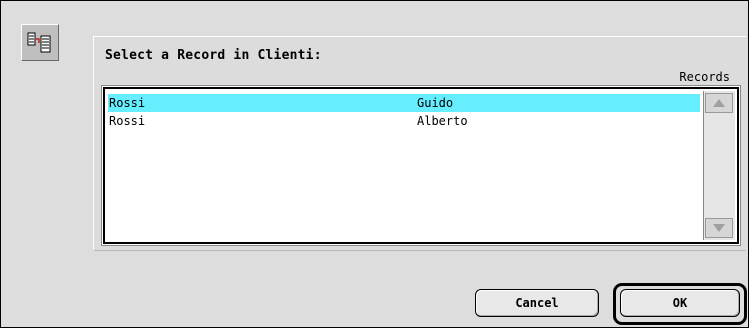  Describe the element at coordinates (719, 165) in the screenshot. I see `vertical-scrollbar` at that location.